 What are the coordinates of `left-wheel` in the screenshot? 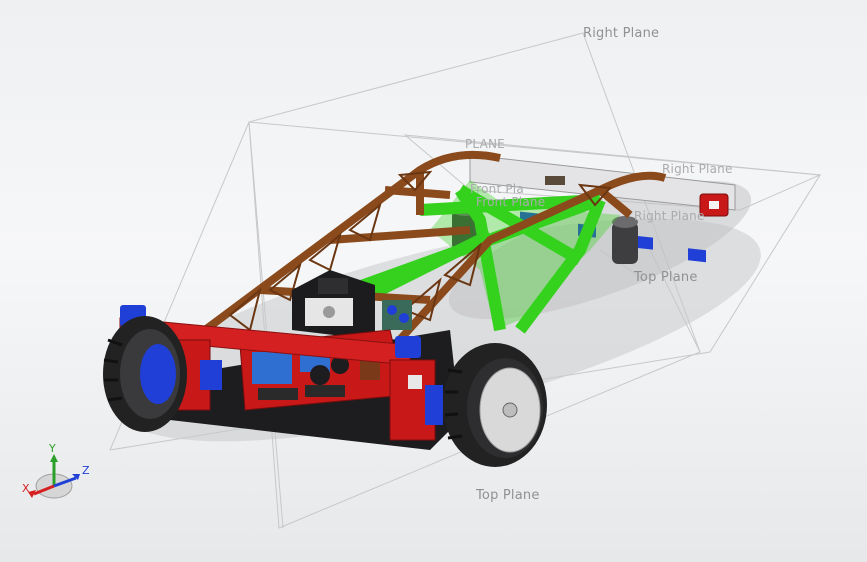 It's located at (145, 374).